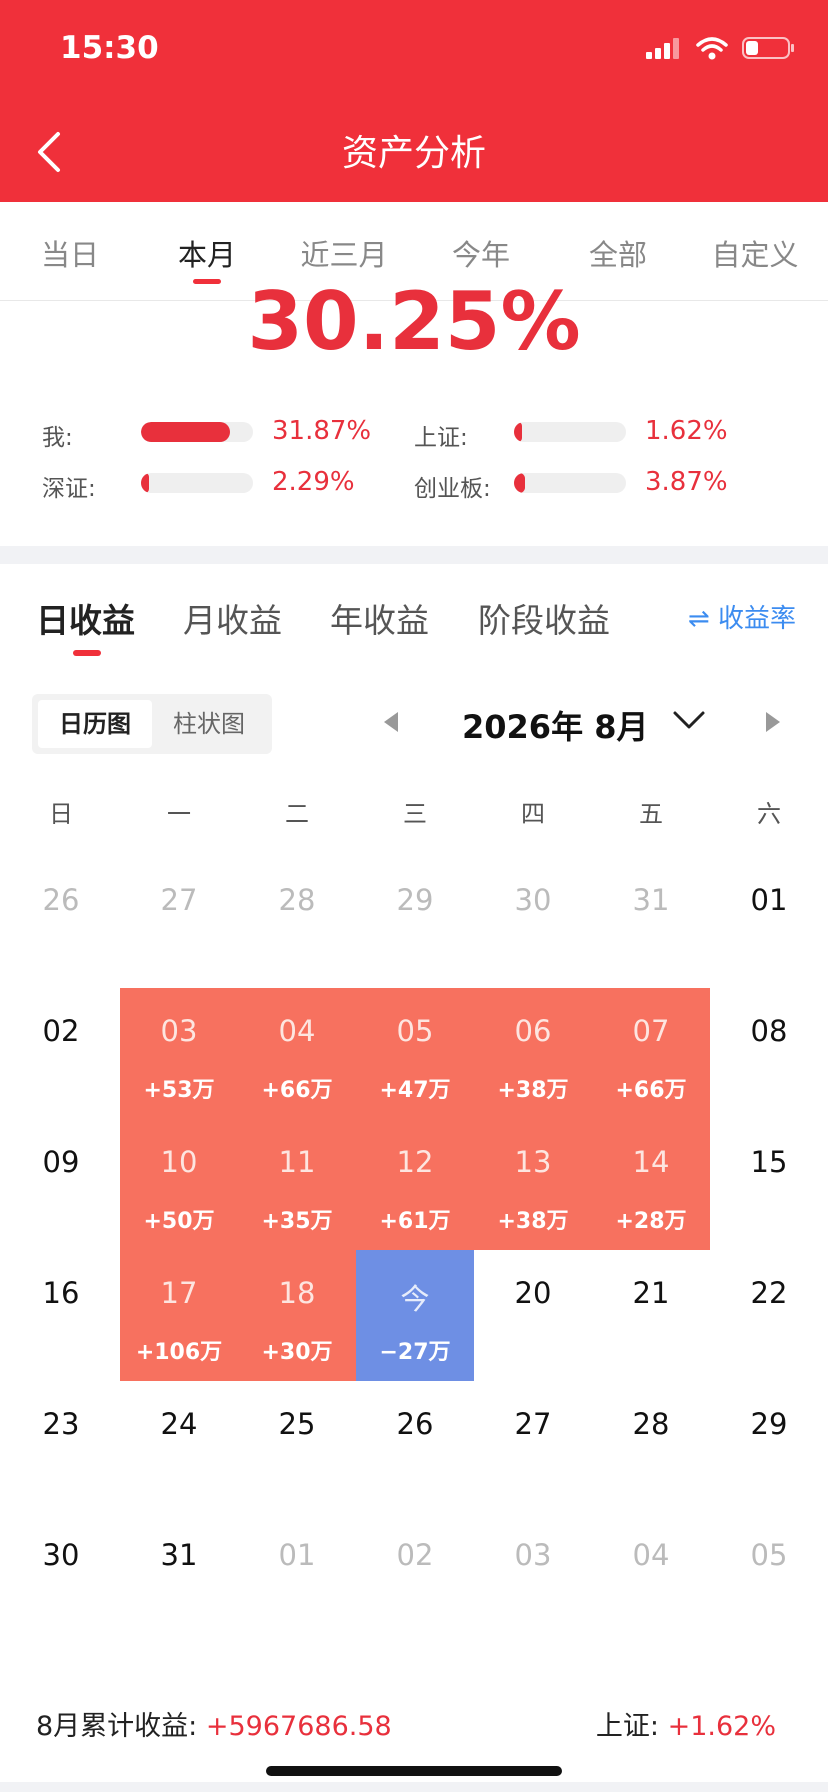 This screenshot has height=1792, width=828. What do you see at coordinates (61, 1424) in the screenshot?
I see `calendar-day-number: 23` at bounding box center [61, 1424].